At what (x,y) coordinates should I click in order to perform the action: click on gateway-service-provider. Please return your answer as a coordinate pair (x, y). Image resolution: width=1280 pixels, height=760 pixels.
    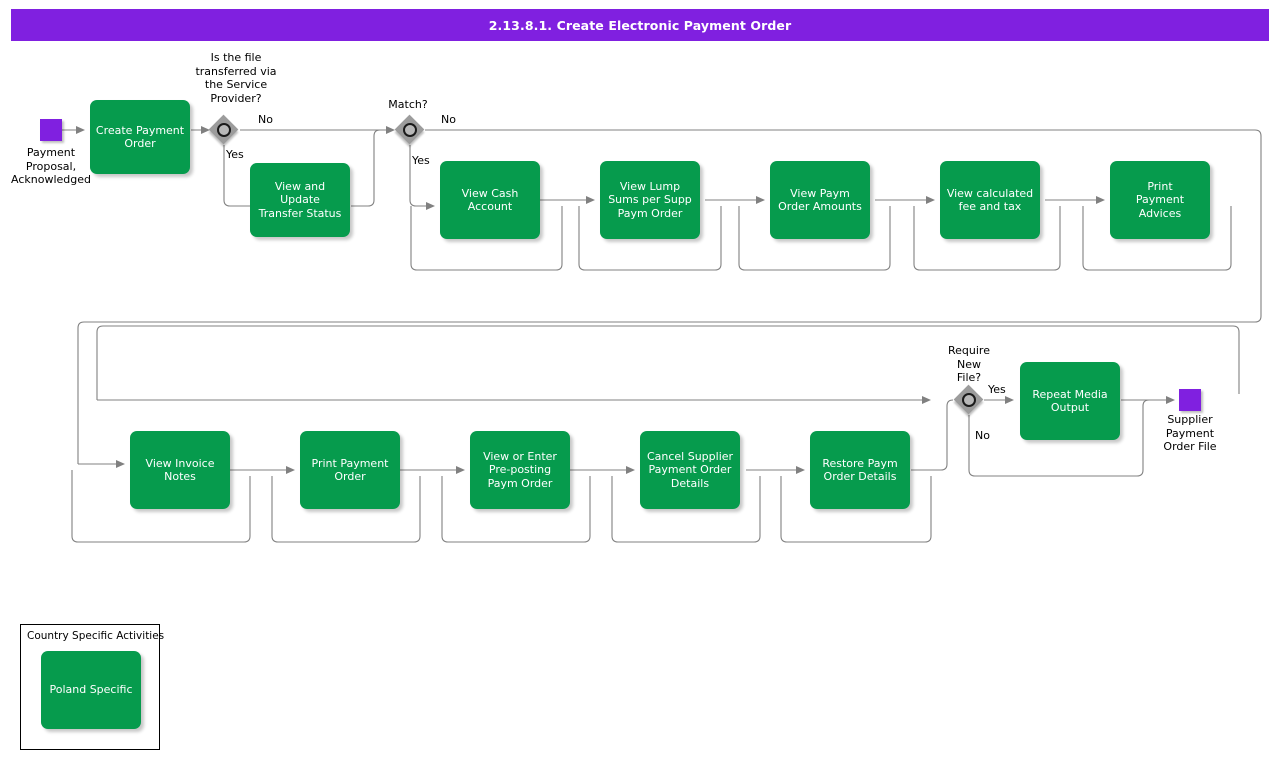
    Looking at the image, I should click on (223, 129).